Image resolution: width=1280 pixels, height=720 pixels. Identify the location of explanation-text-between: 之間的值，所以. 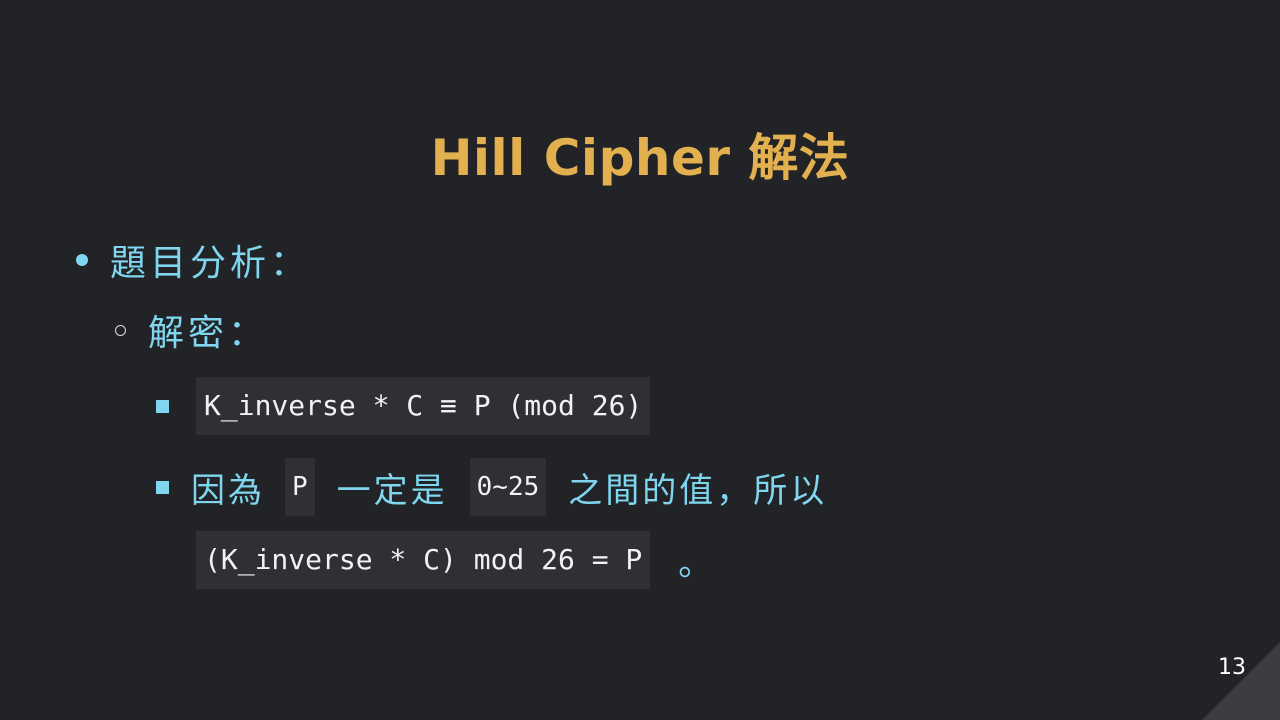
(698, 490).